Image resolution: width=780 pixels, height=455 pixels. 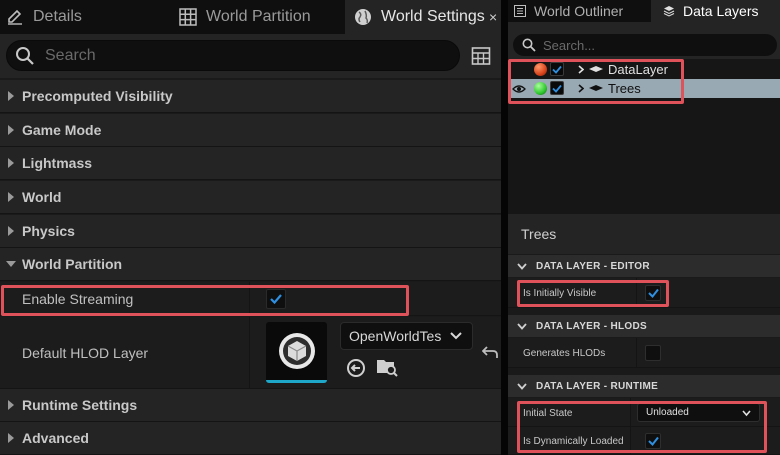 I want to click on list-icon, so click(x=520, y=11).